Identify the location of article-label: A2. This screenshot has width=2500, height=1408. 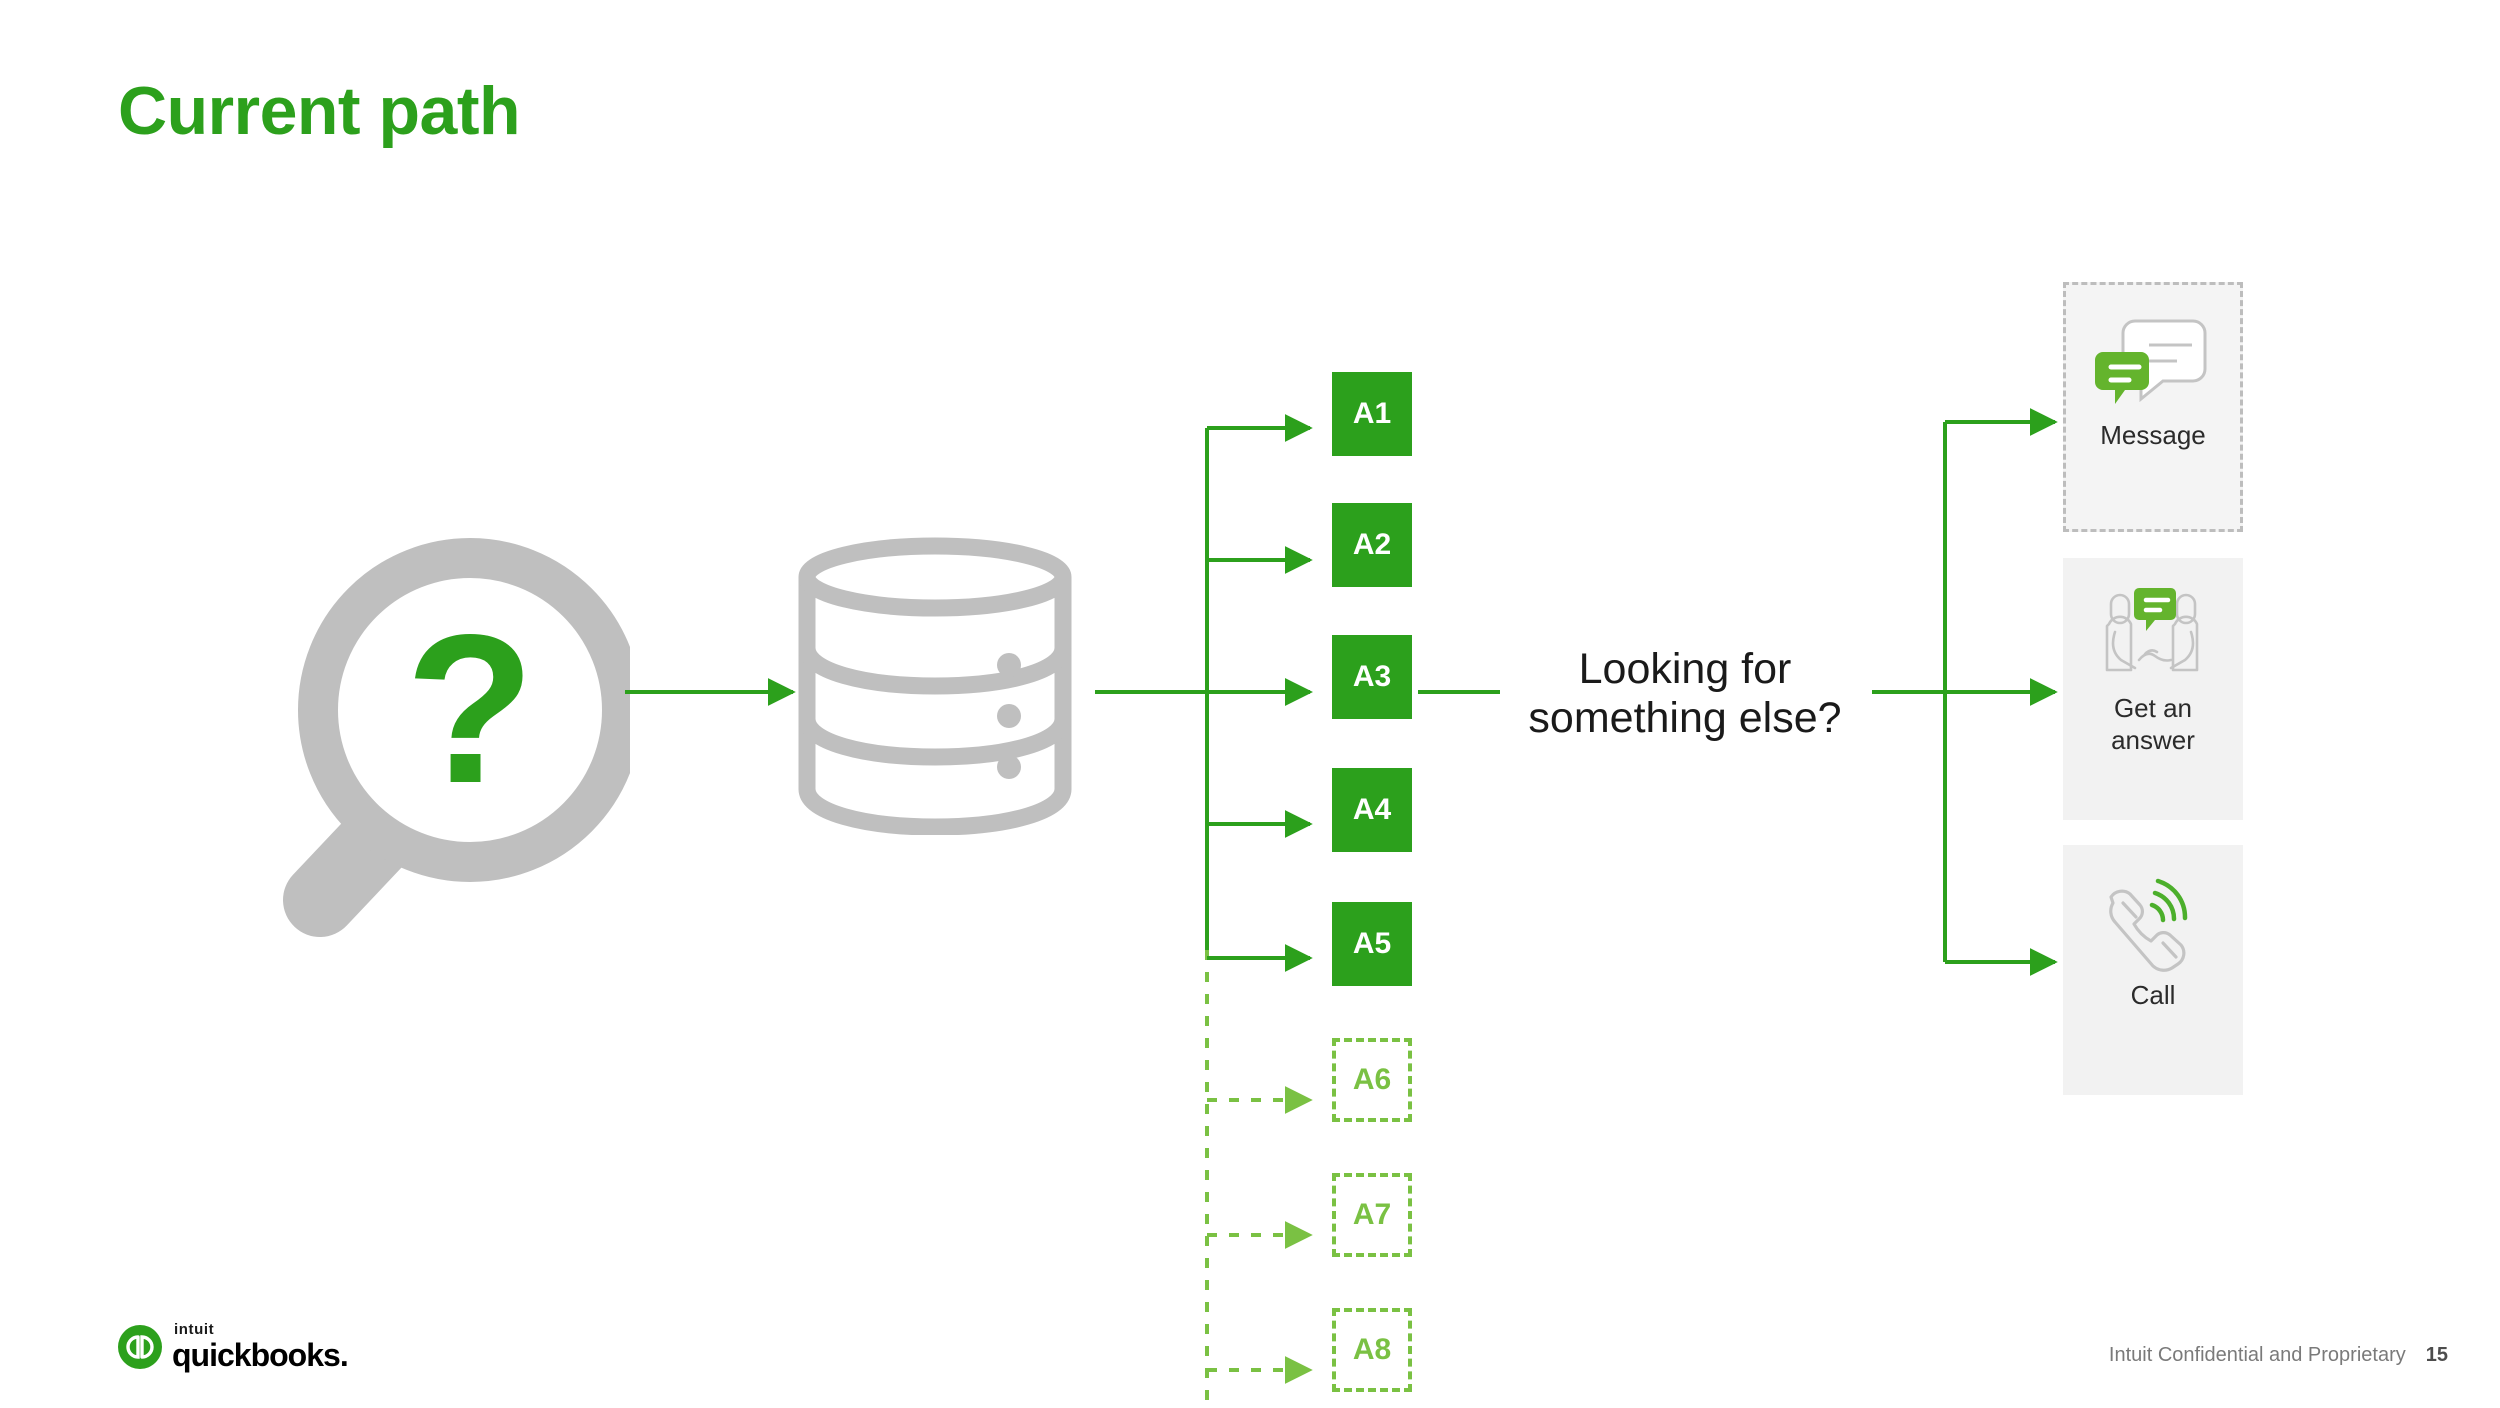
(1372, 544).